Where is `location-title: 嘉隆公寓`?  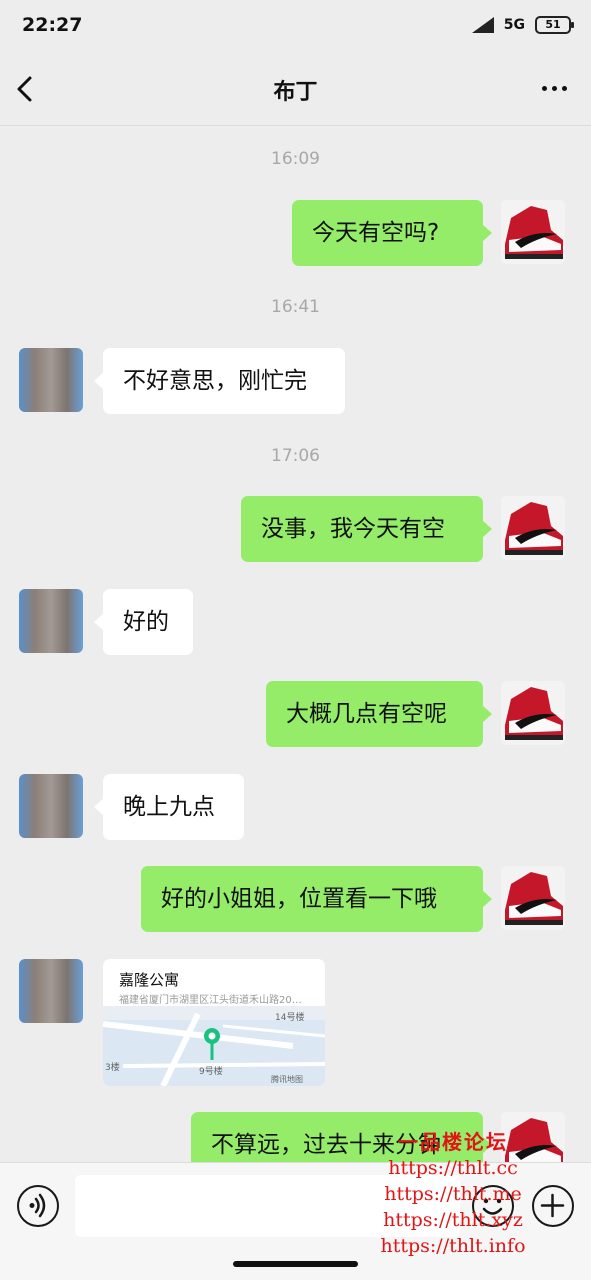 location-title: 嘉隆公寓 is located at coordinates (149, 980).